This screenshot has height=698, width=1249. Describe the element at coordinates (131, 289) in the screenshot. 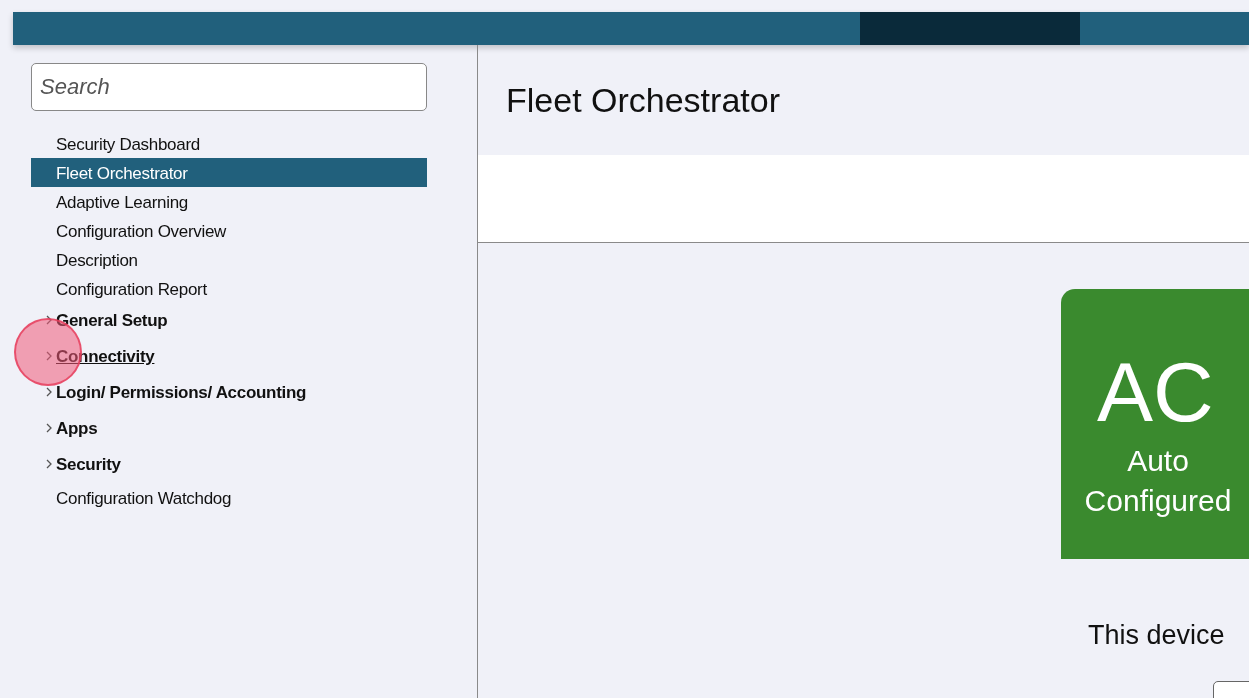

I see `nav-item: Configuration Report` at that location.